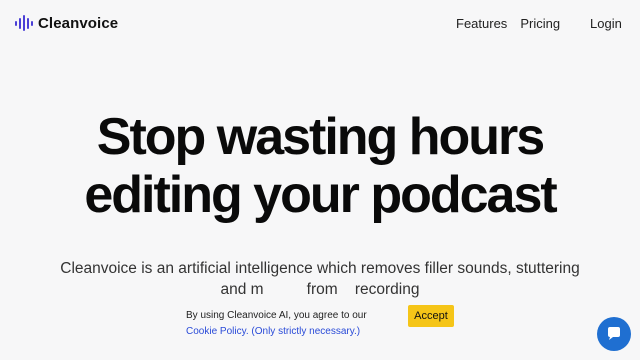 The height and width of the screenshot is (360, 640). I want to click on accept-cookies-button: Accept, so click(431, 316).